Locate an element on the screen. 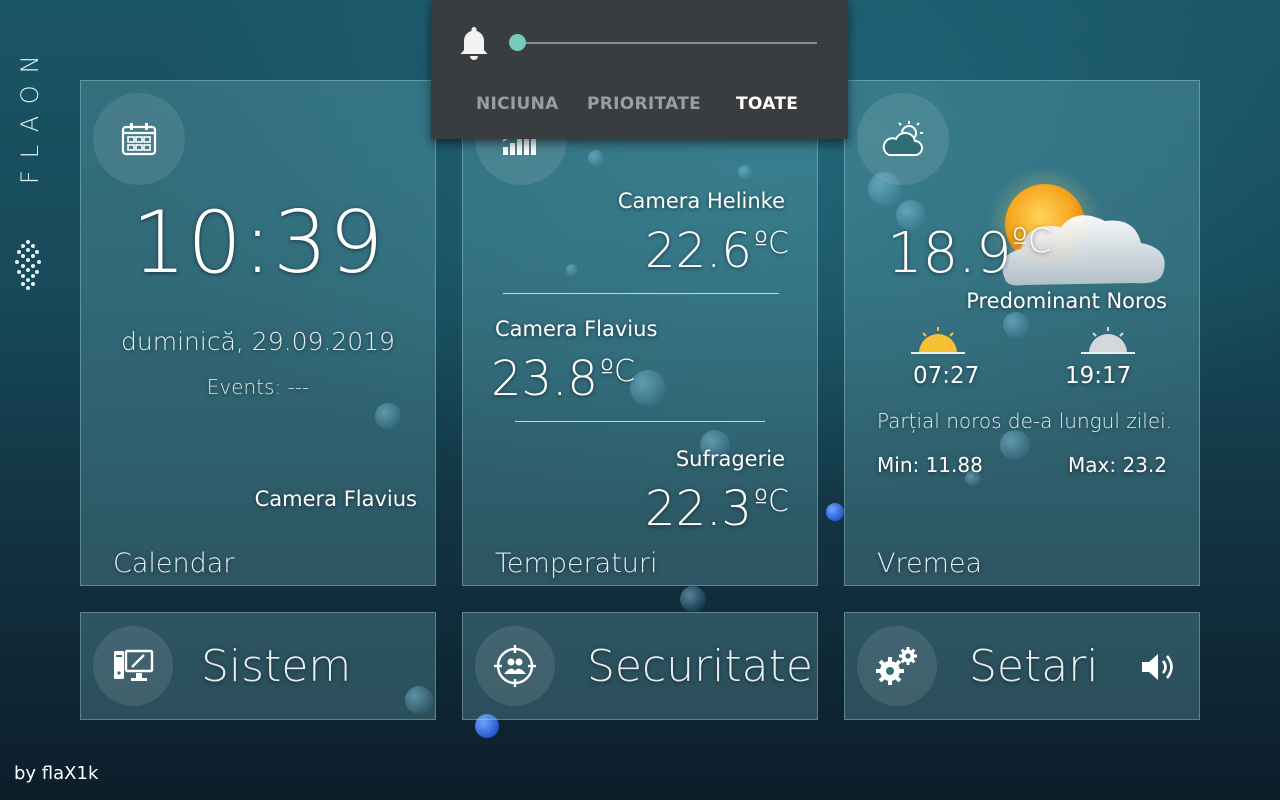  sunset-icon is located at coordinates (1108, 340).